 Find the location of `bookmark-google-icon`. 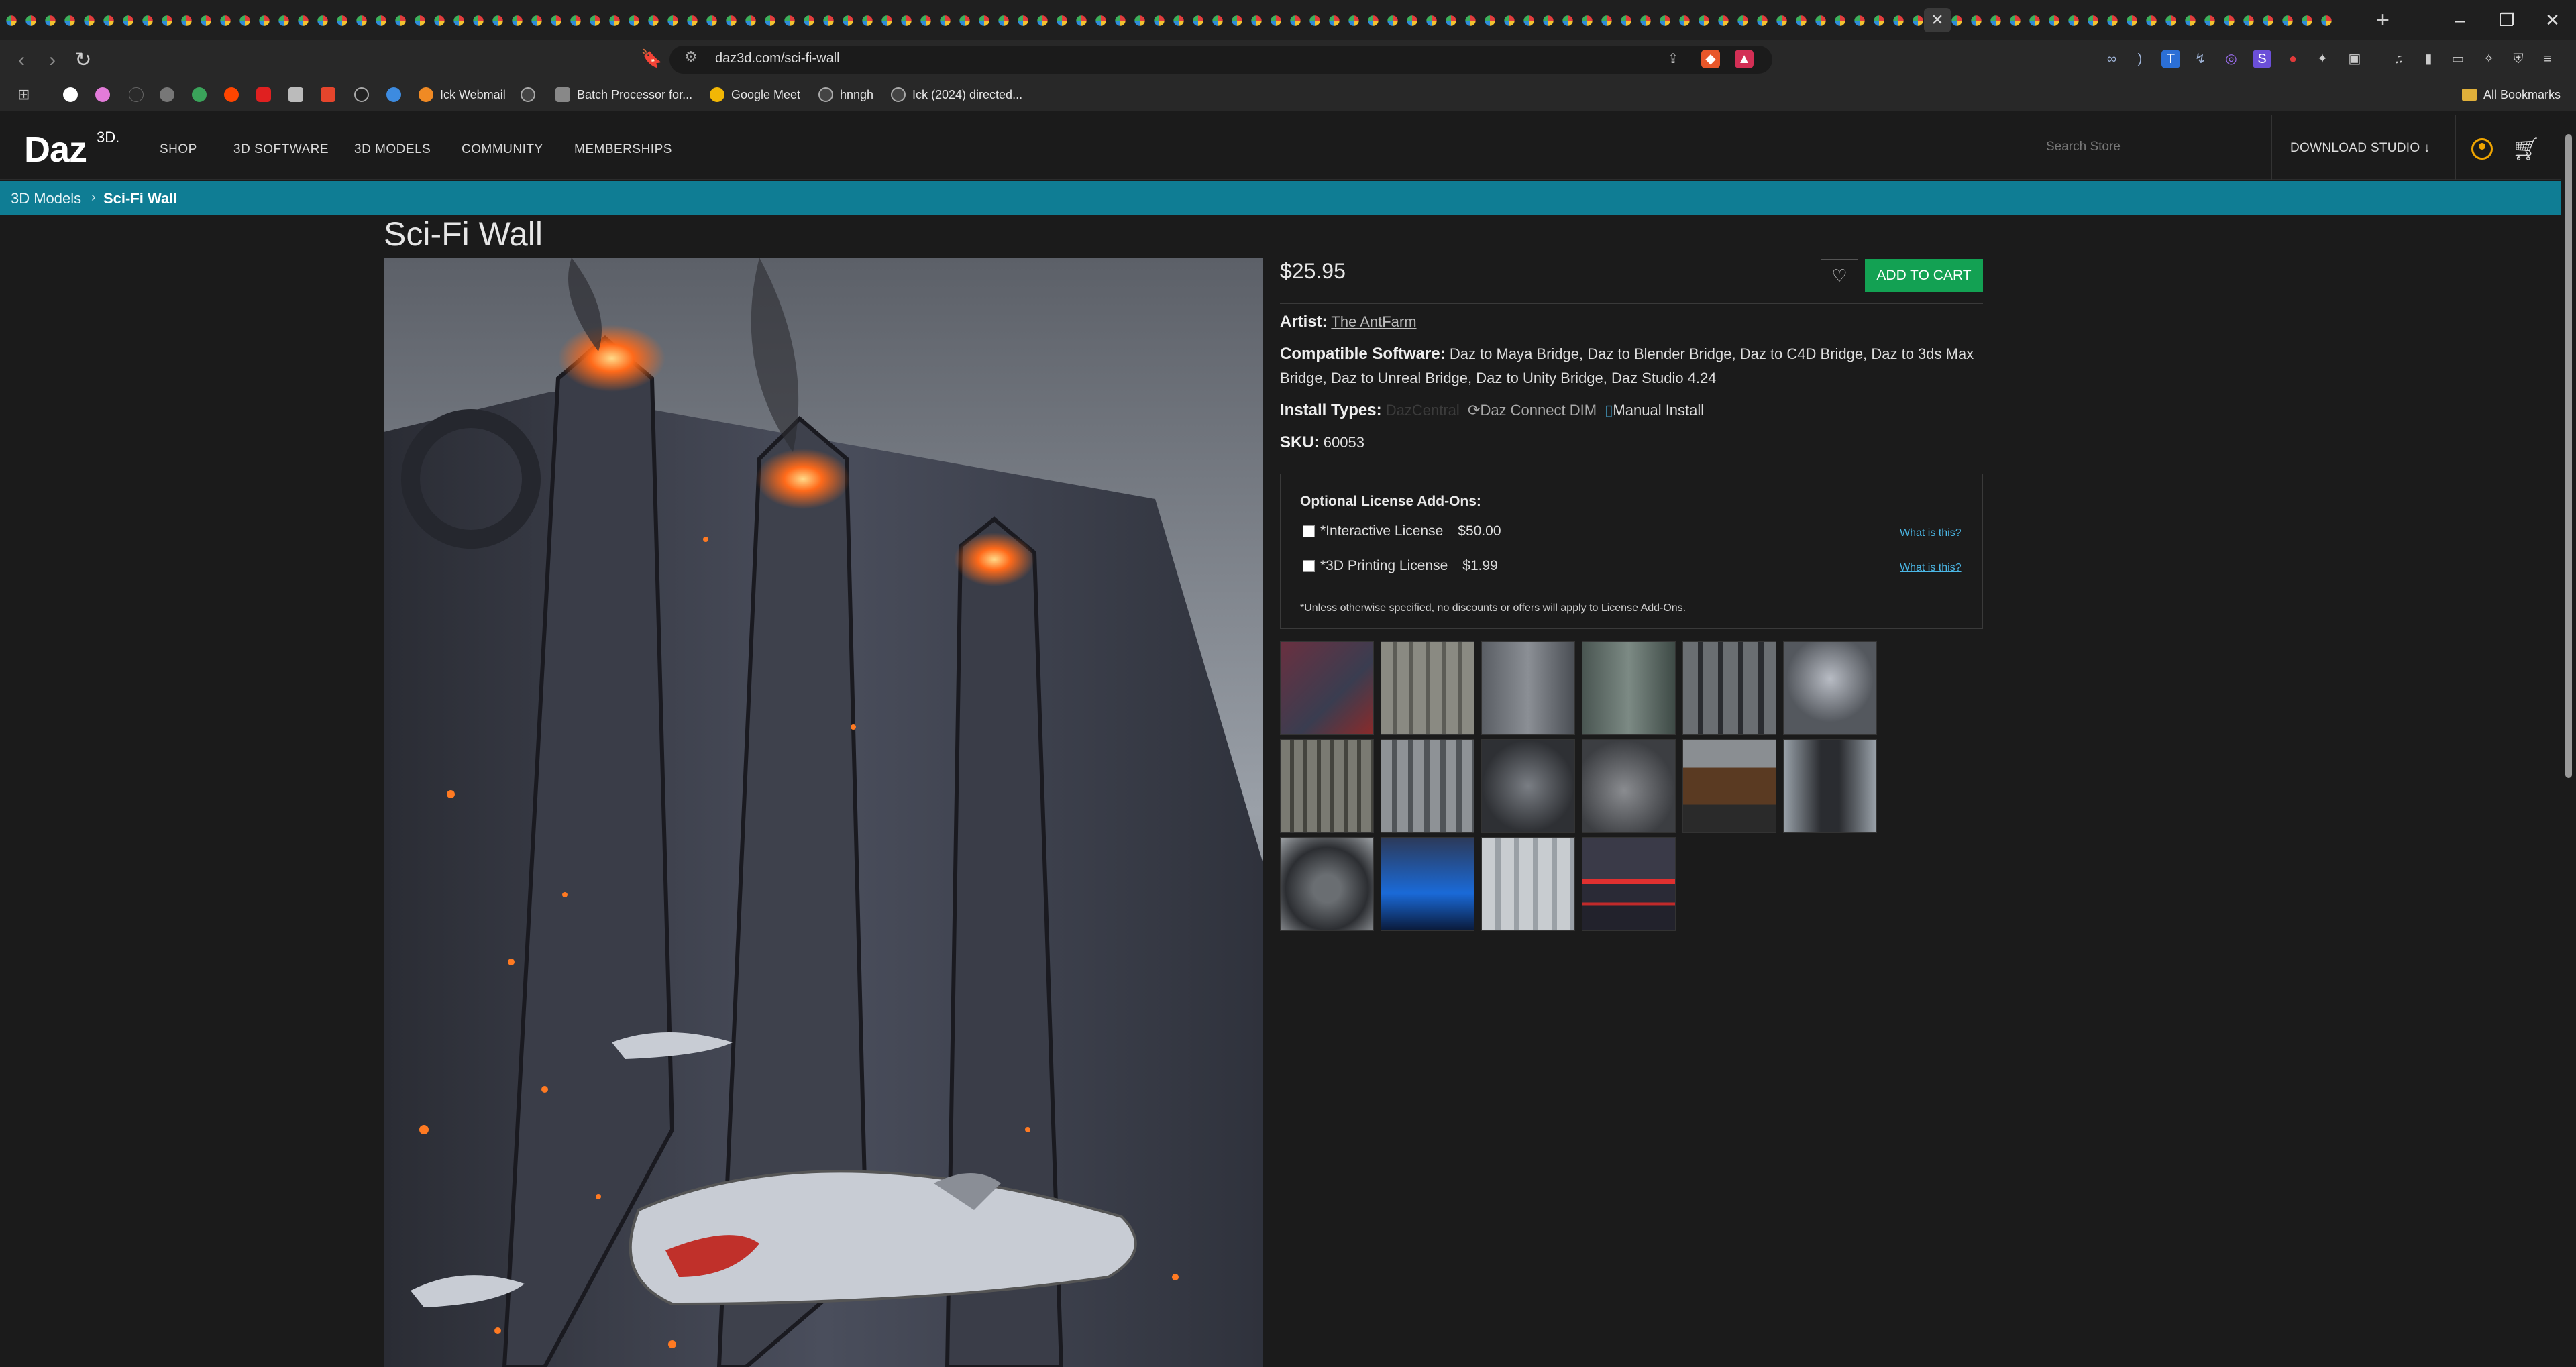

bookmark-google-icon is located at coordinates (70, 95).